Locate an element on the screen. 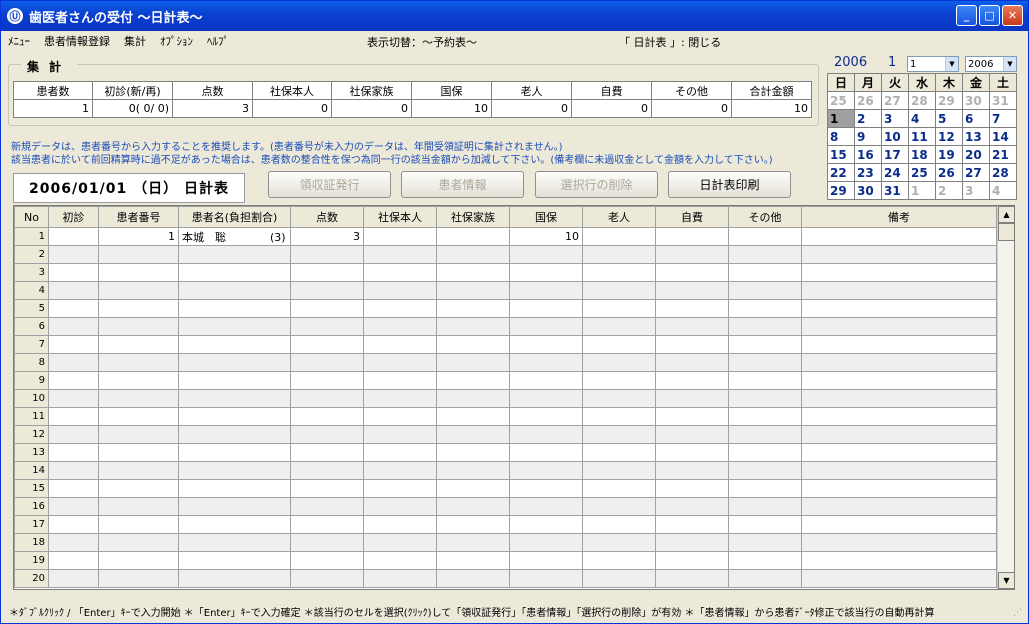  table-row: 12 is located at coordinates (505, 434).